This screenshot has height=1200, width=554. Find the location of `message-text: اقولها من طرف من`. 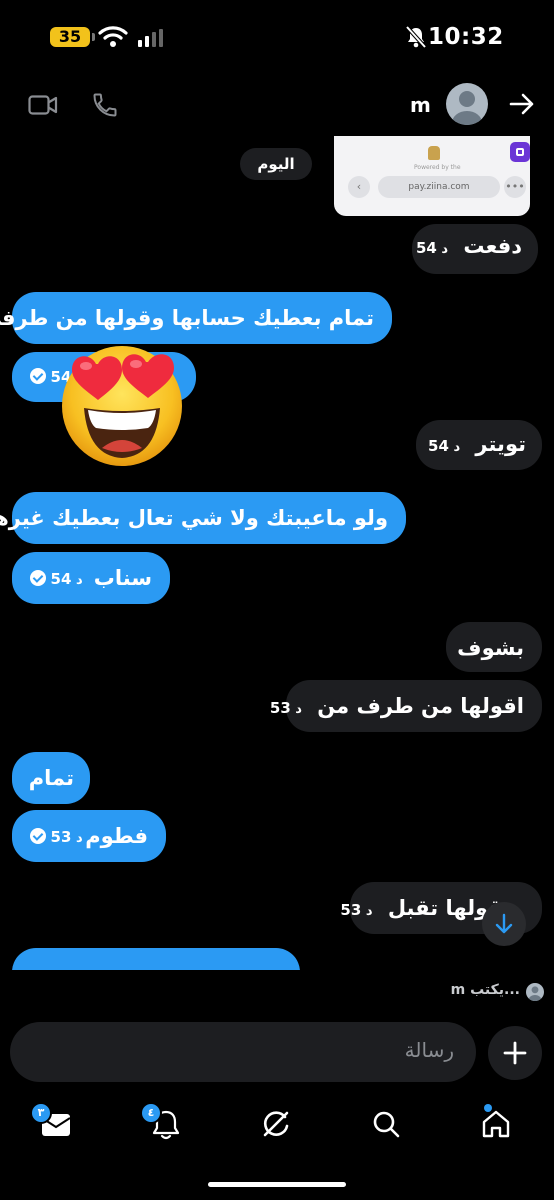

message-text: اقولها من طرف من is located at coordinates (420, 706).